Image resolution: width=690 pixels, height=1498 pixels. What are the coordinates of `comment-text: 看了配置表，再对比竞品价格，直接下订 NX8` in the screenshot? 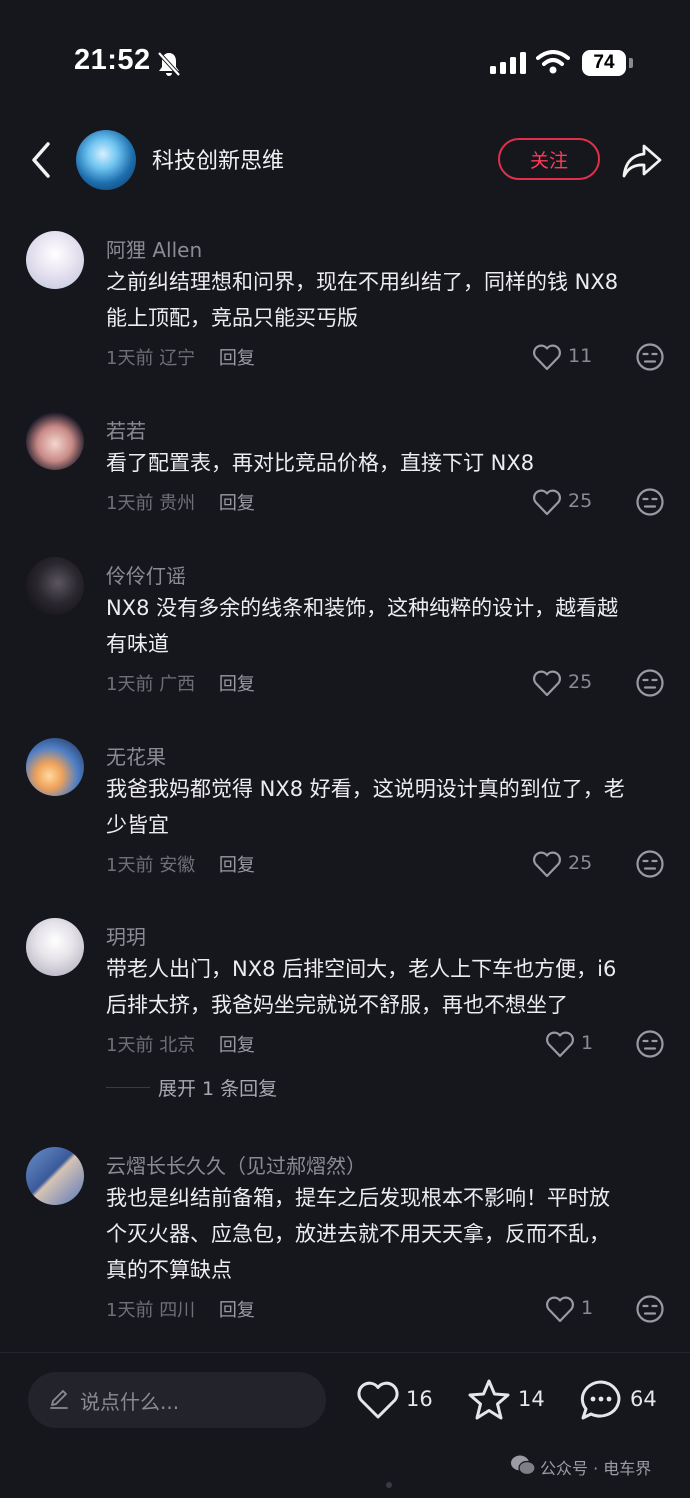 It's located at (320, 463).